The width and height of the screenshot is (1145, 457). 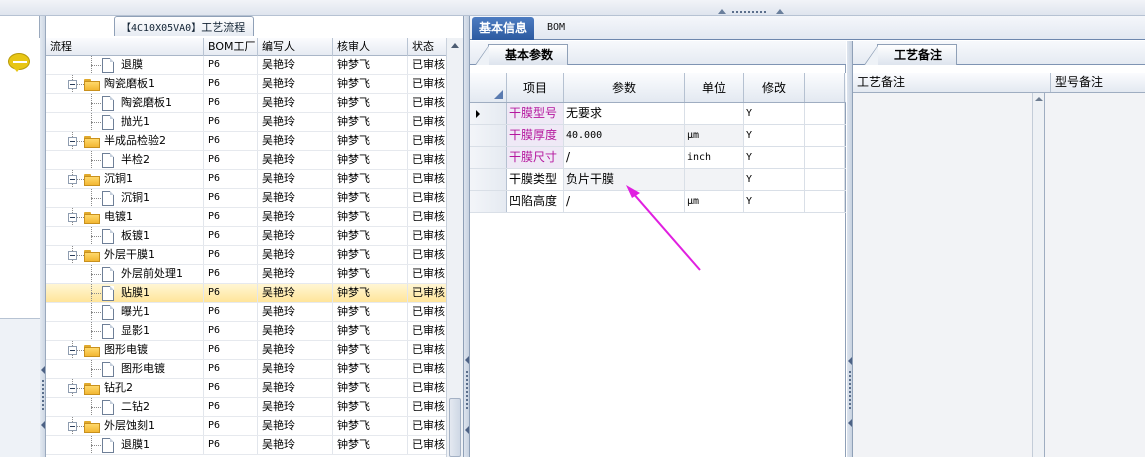 What do you see at coordinates (184, 26) in the screenshot?
I see `process-flow-tab: 【4C10X05VA0】工艺流程` at bounding box center [184, 26].